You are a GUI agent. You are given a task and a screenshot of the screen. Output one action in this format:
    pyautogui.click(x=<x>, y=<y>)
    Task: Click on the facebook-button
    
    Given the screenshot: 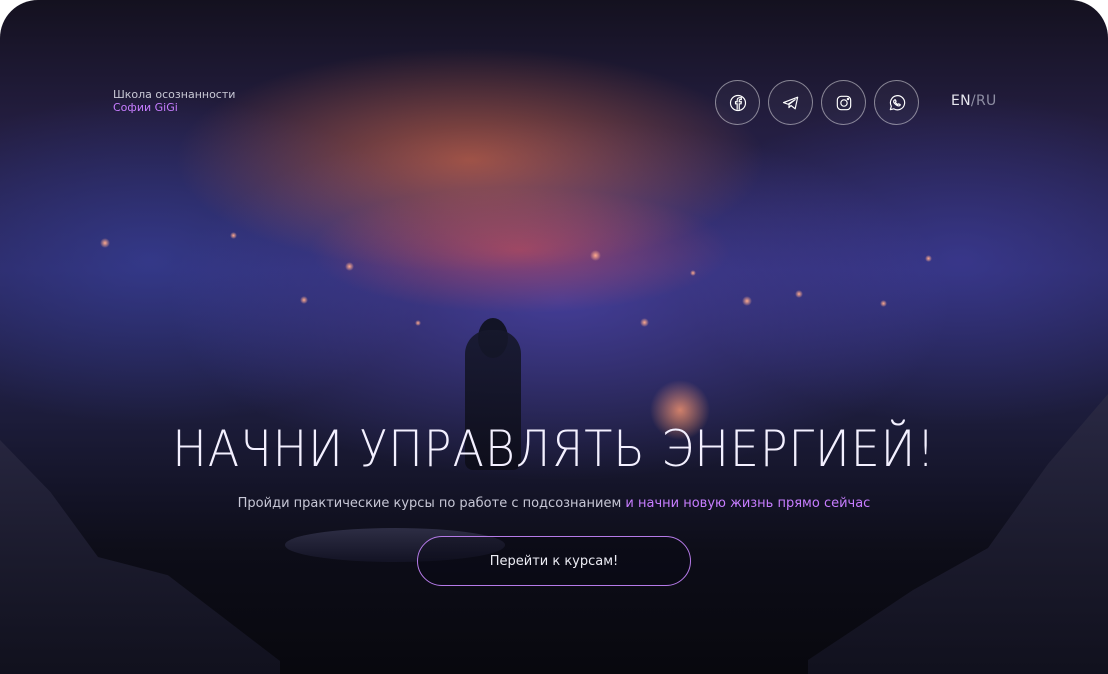 What is the action you would take?
    pyautogui.click(x=737, y=102)
    